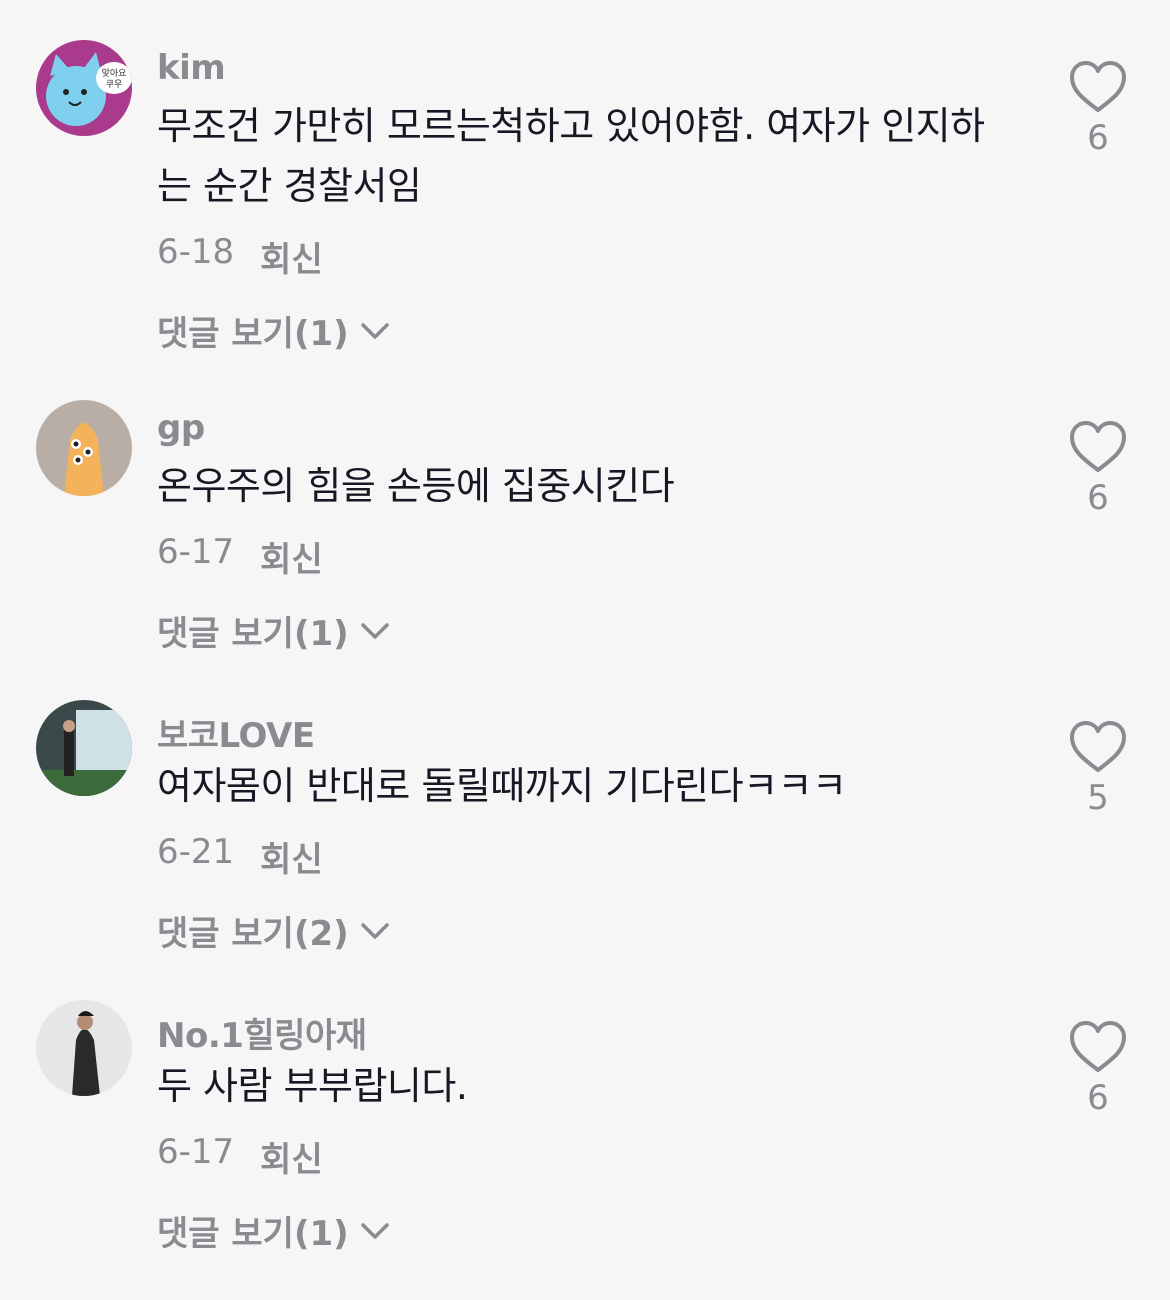 The height and width of the screenshot is (1300, 1170). I want to click on like-button: 5, so click(1098, 769).